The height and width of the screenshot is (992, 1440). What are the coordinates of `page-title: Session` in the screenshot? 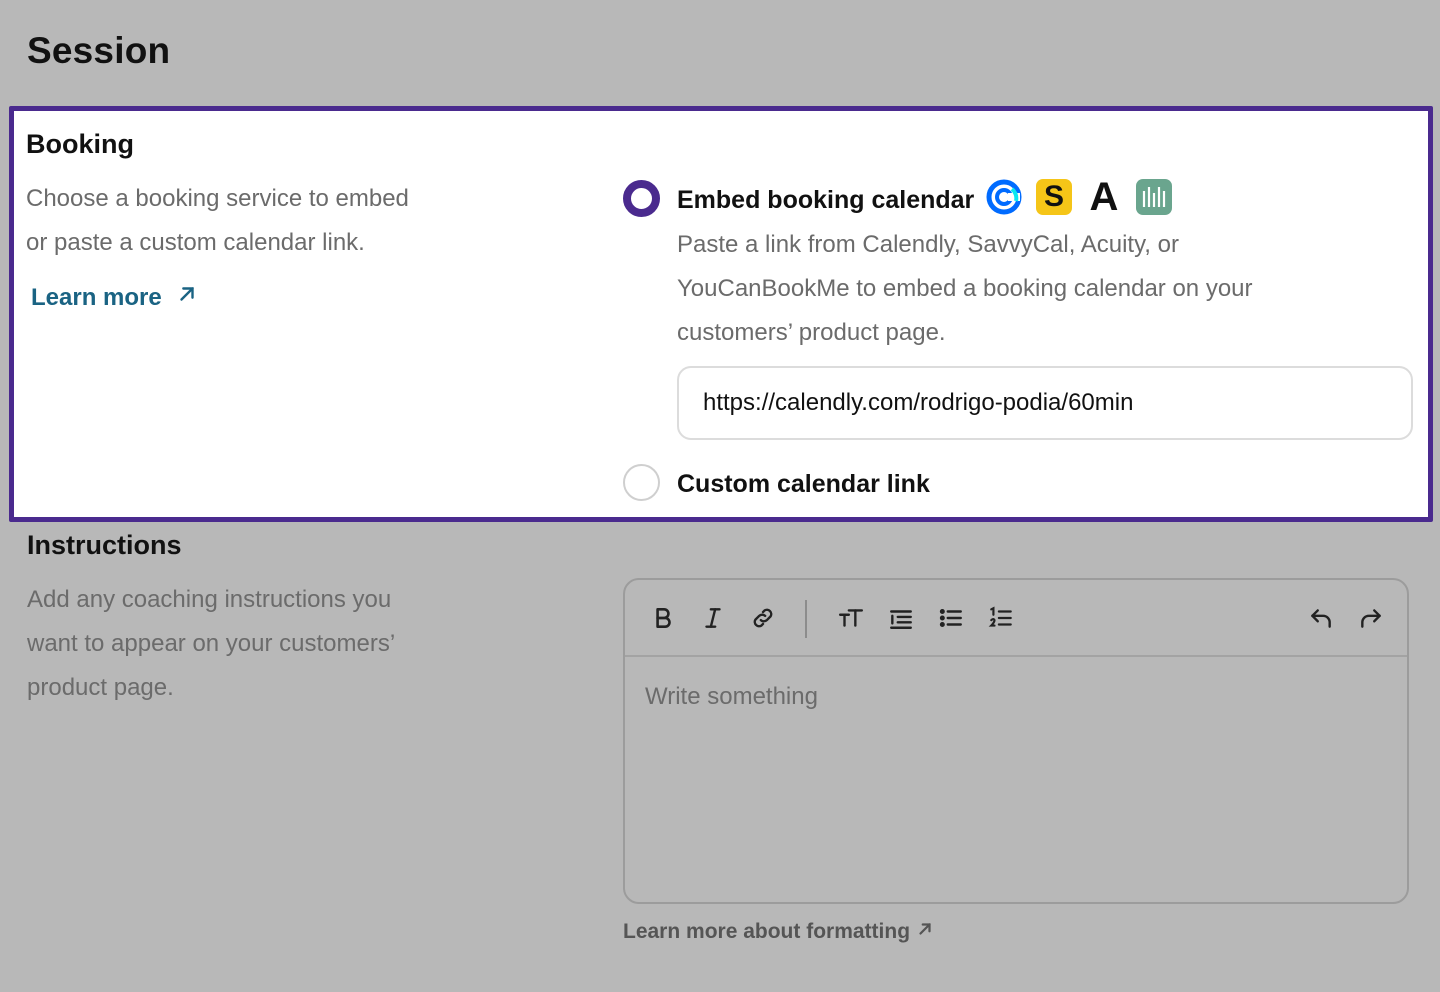 It's located at (99, 50).